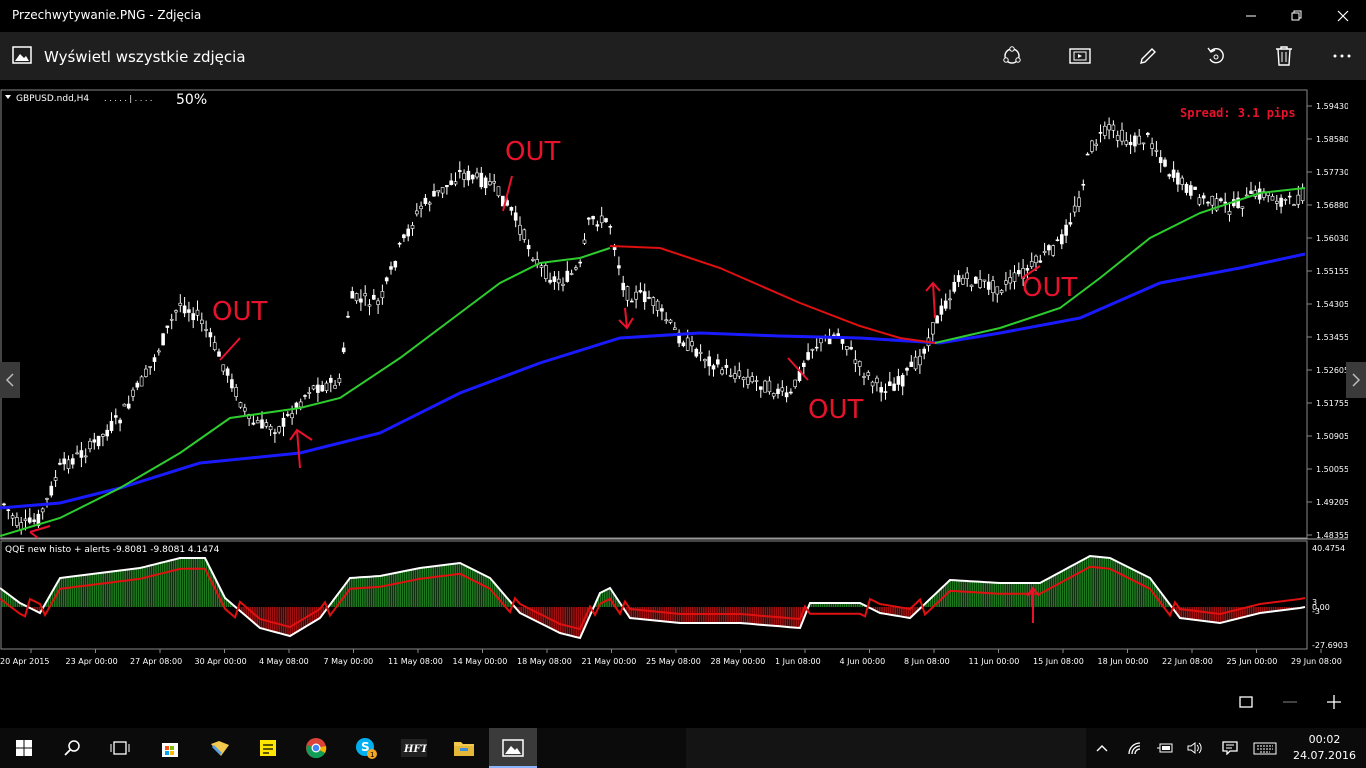 The height and width of the screenshot is (768, 1366). I want to click on view-all-photos-link: Wyświetl wszystkie zdjęcia, so click(145, 57).